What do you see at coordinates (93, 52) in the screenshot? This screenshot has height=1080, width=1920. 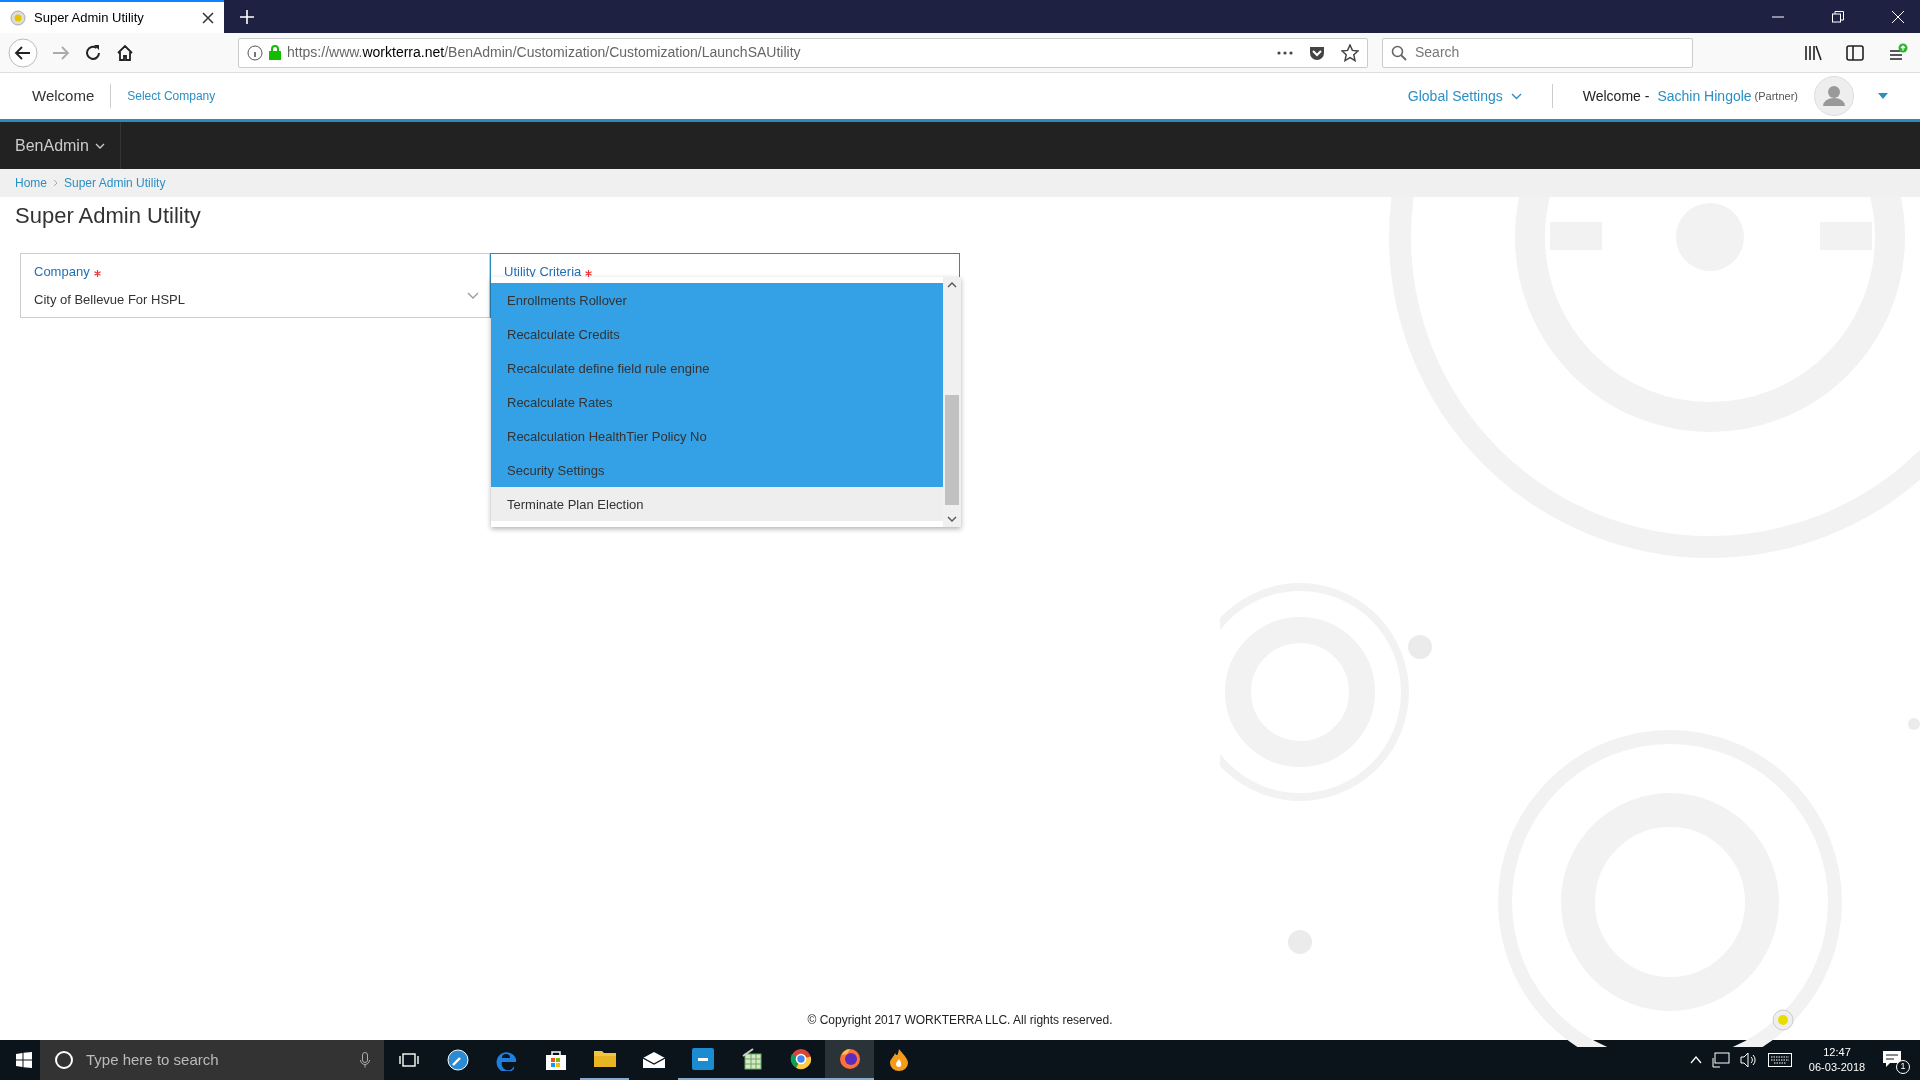 I see `reload-icon` at bounding box center [93, 52].